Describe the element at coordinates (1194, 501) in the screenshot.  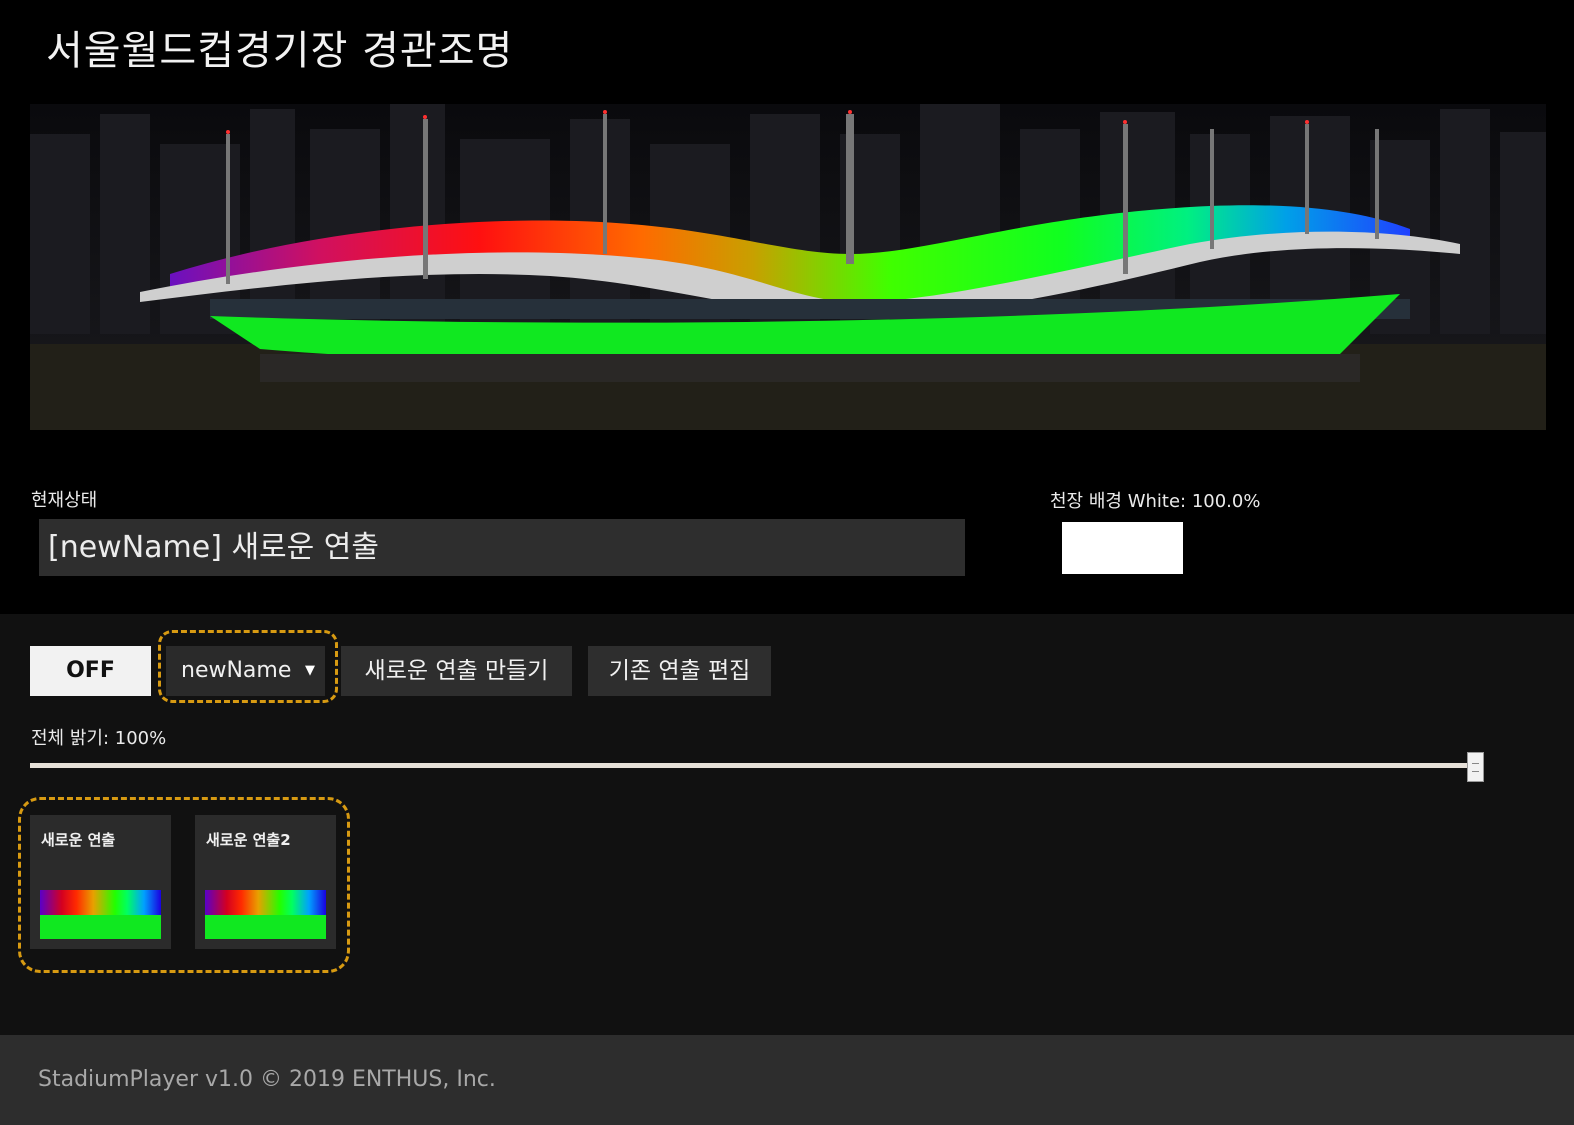
I see `ceiling-color-value: White: 100.0%` at that location.